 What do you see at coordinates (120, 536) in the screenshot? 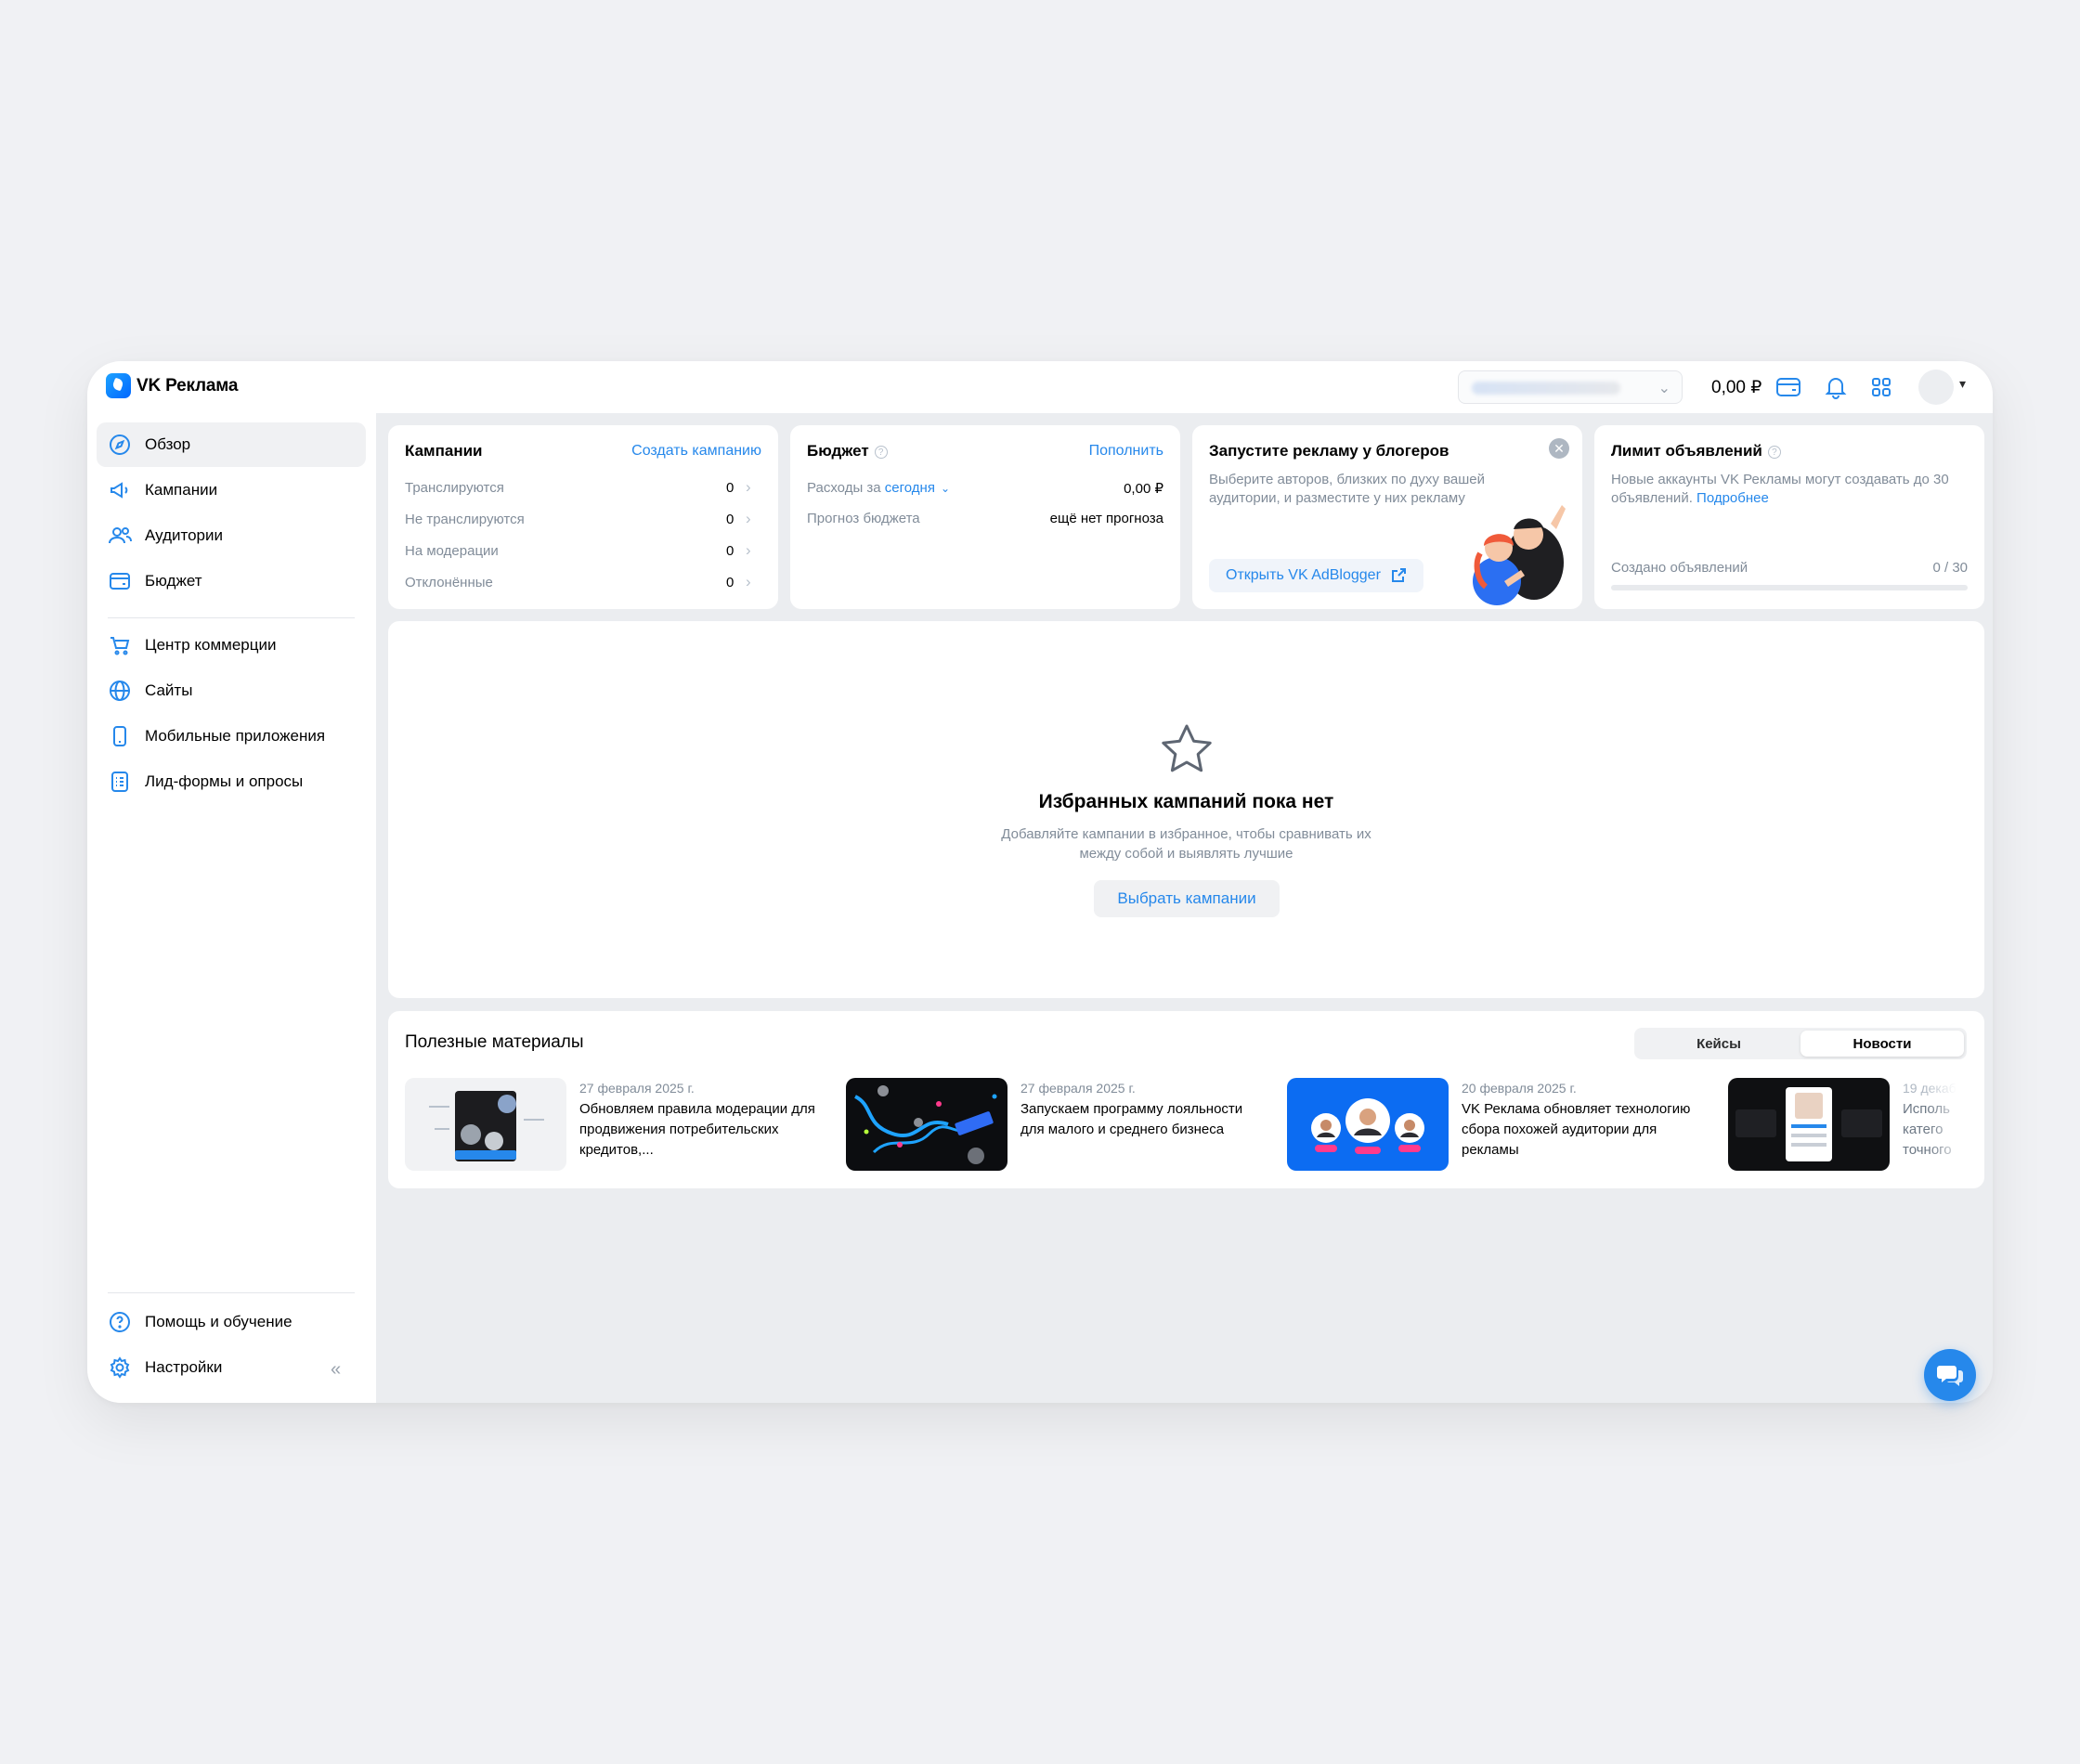
I see `users-icon` at bounding box center [120, 536].